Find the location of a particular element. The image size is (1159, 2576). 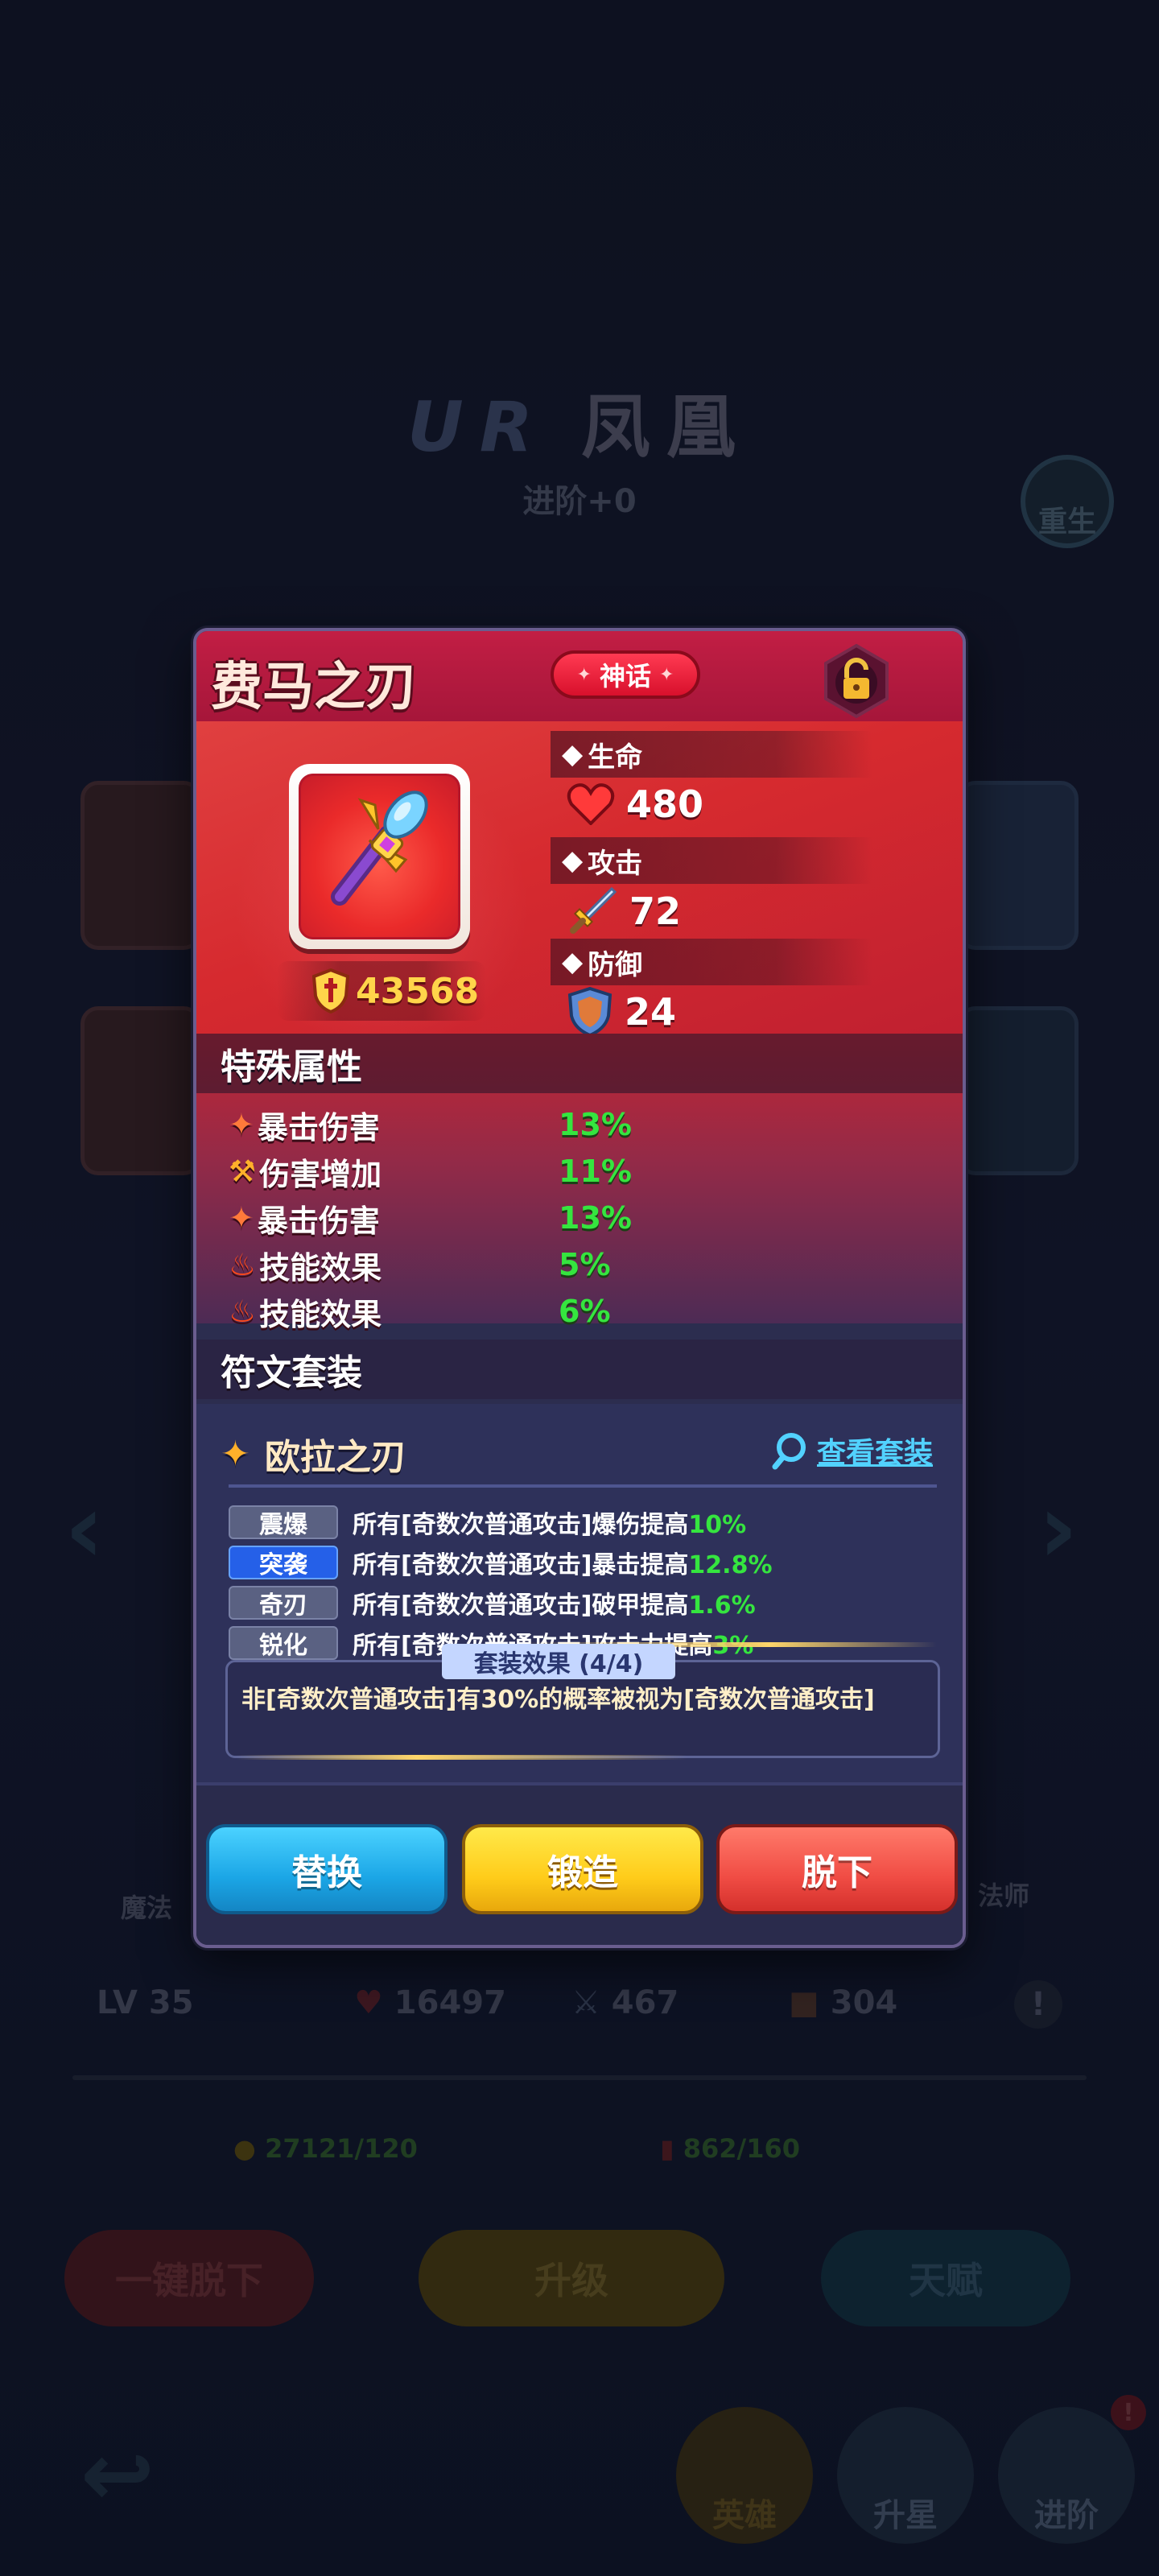

stat-hp-value: 480 is located at coordinates (665, 804).